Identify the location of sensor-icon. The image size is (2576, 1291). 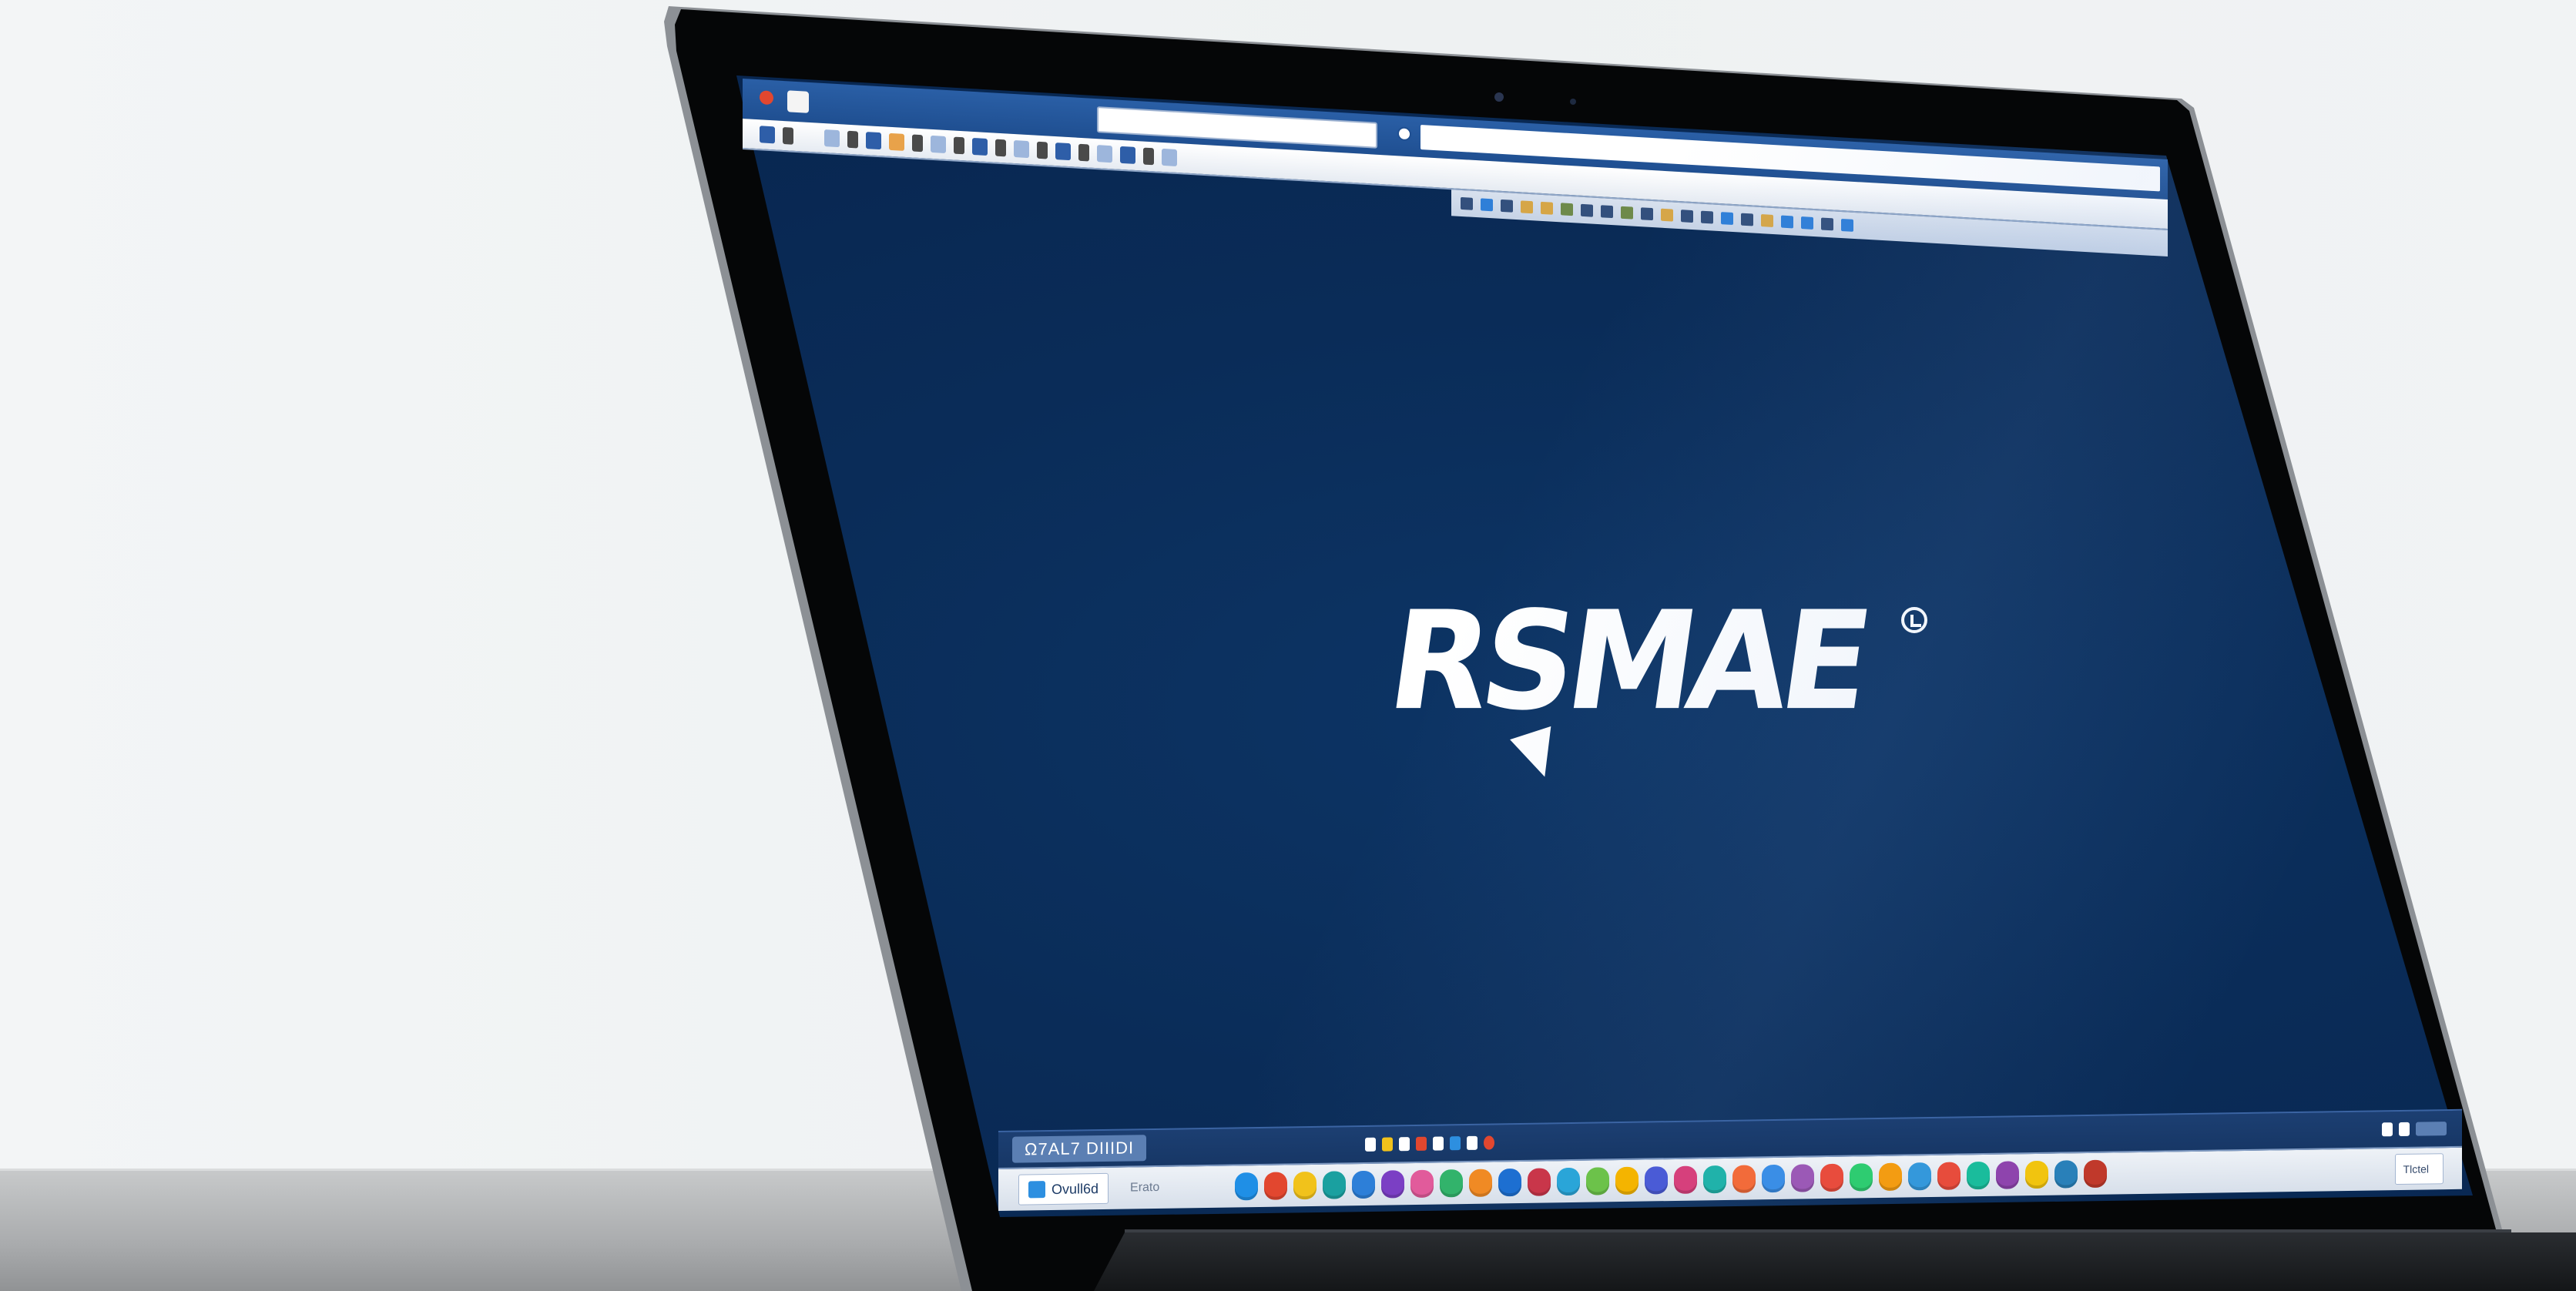
(1573, 102).